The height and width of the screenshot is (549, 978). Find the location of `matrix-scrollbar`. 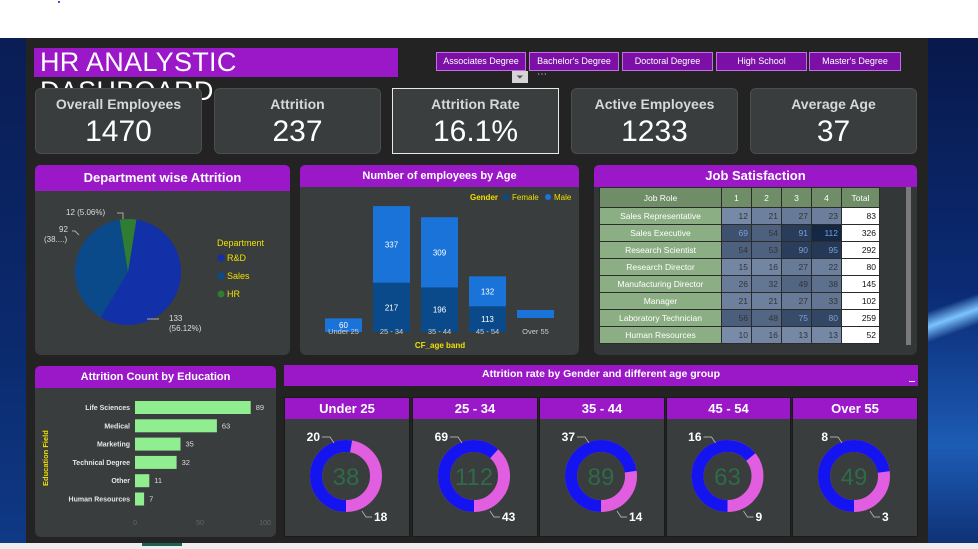

matrix-scrollbar is located at coordinates (908, 266).